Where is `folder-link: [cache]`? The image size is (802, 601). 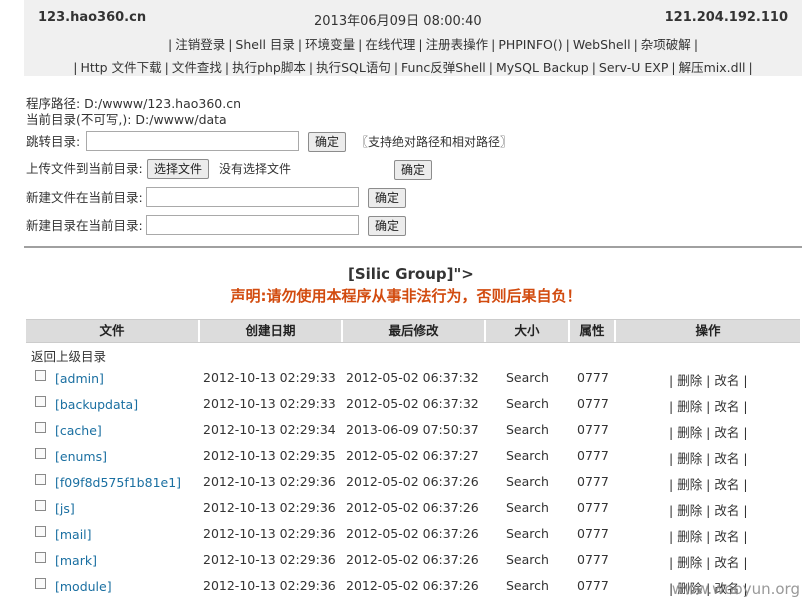 folder-link: [cache] is located at coordinates (78, 430).